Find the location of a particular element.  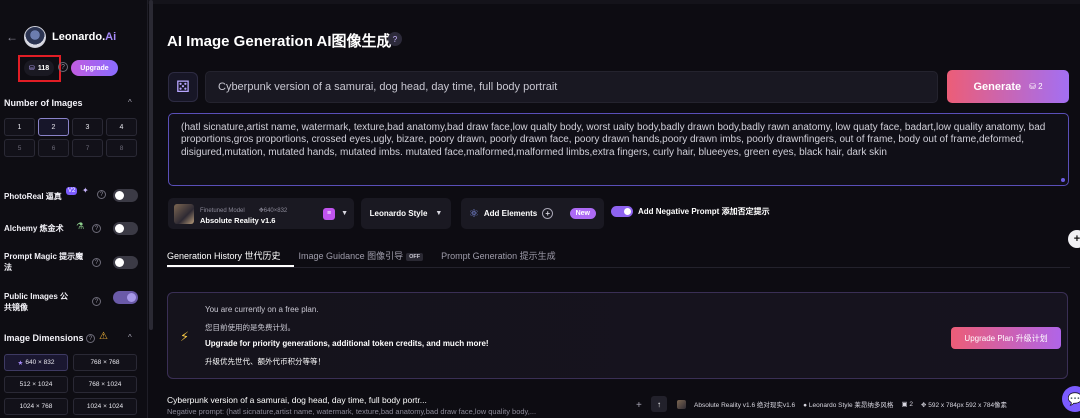

off-badge: OFF is located at coordinates (415, 256).